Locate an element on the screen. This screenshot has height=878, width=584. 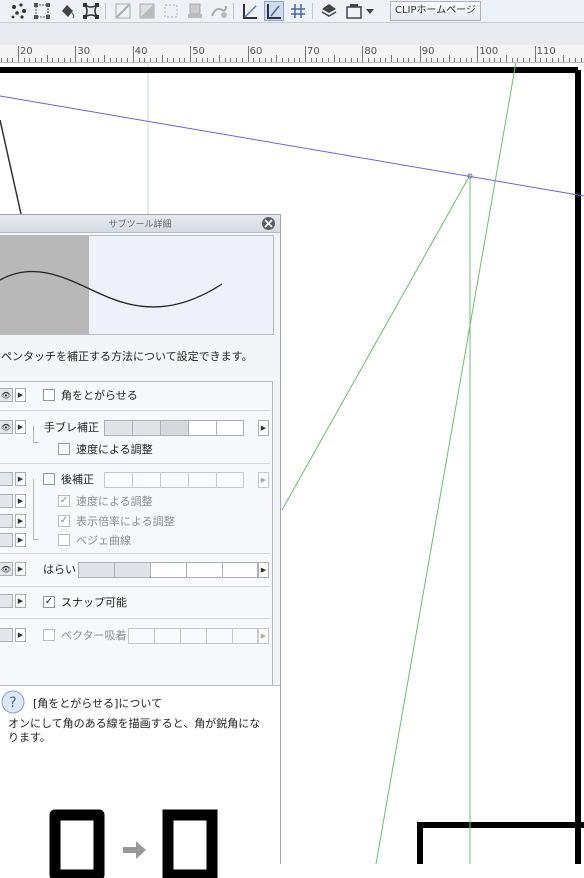
snap-checkbox: ✓ is located at coordinates (49, 602).